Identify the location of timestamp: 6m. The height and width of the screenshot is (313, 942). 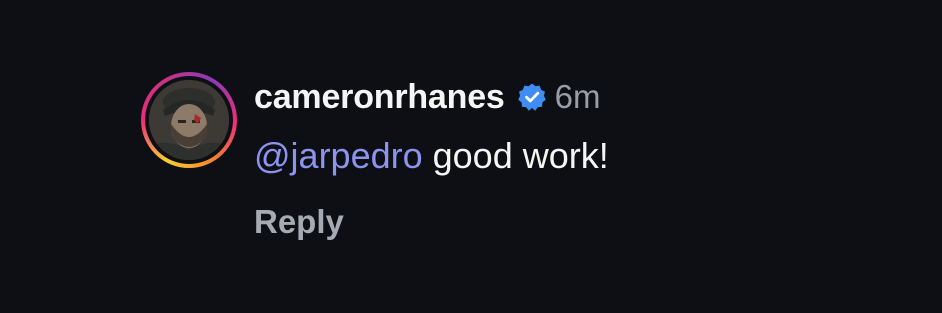
(577, 96).